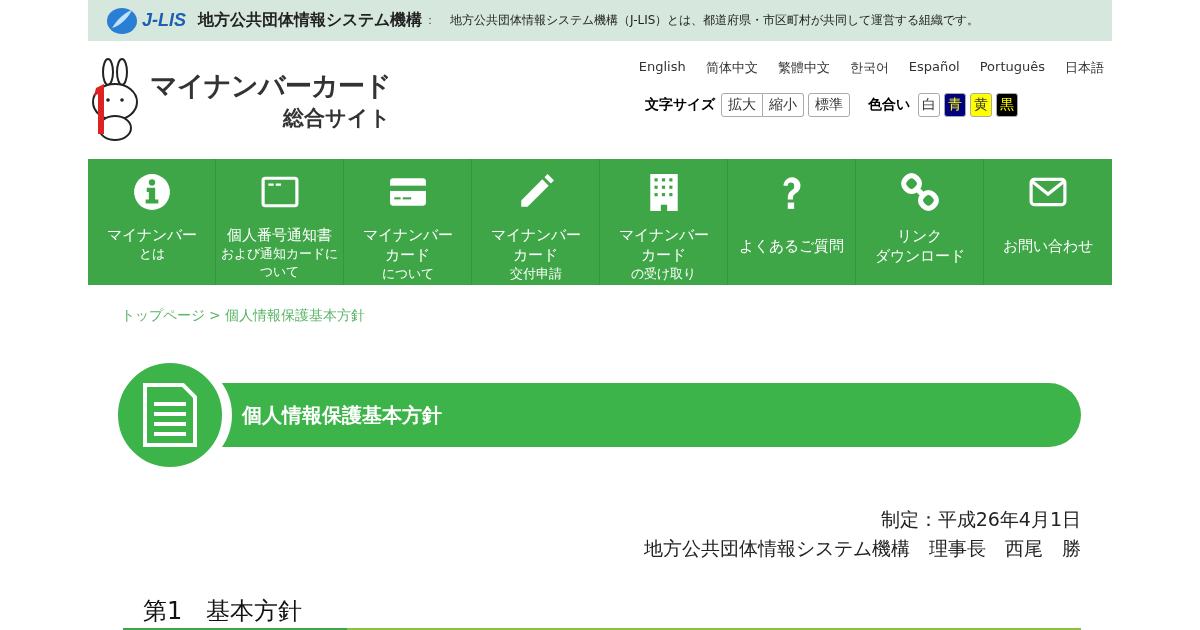  Describe the element at coordinates (151, 192) in the screenshot. I see `info-icon` at that location.